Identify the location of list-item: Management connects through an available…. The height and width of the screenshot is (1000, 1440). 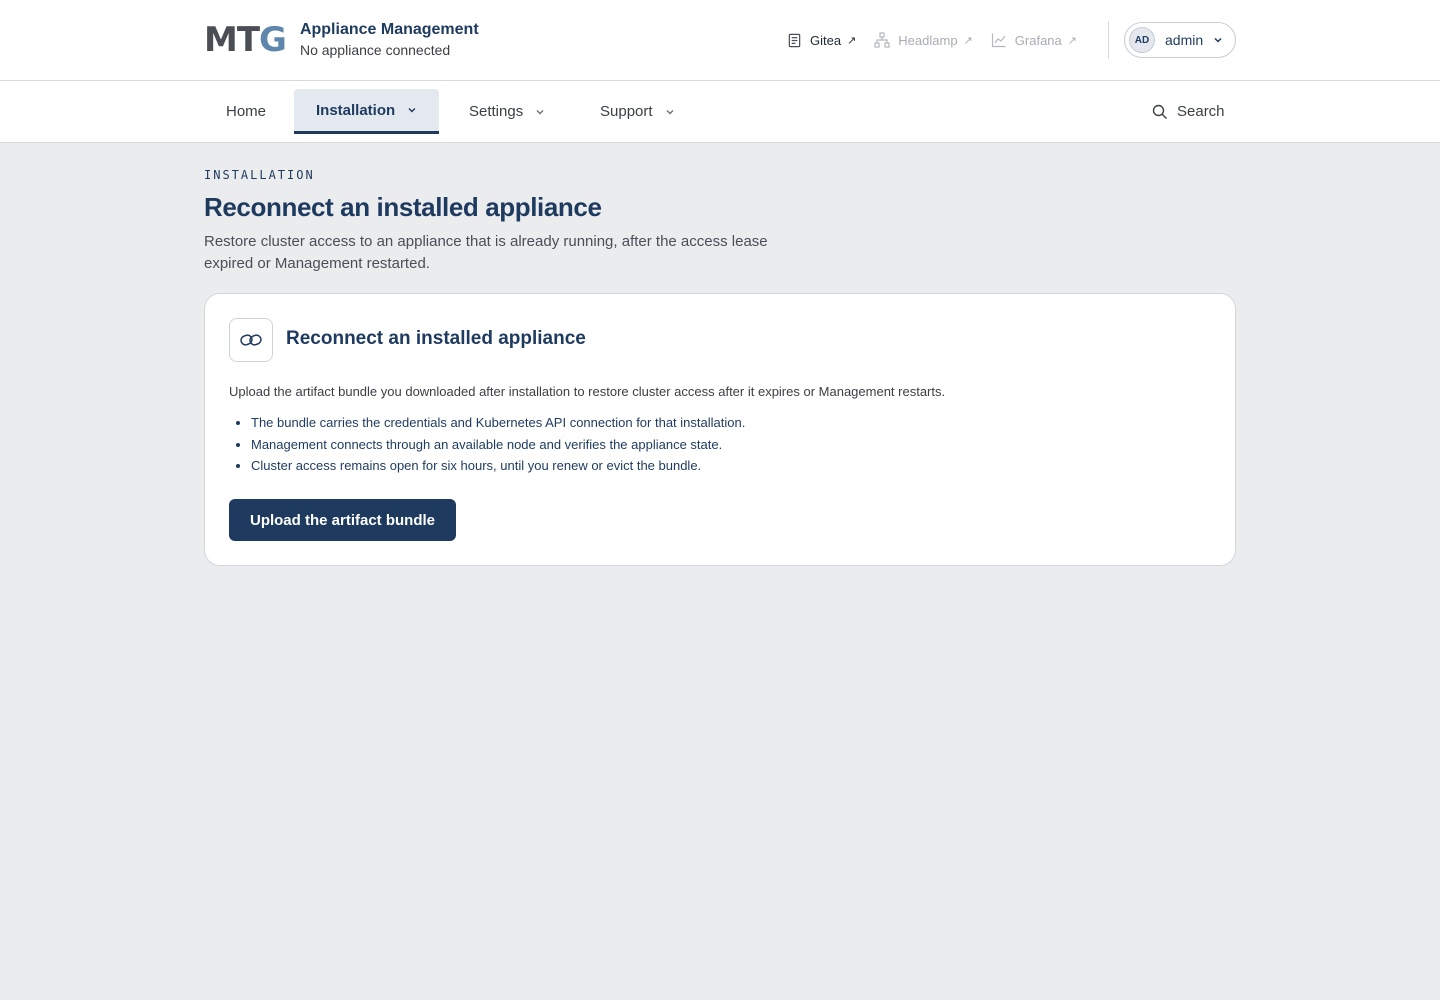
(498, 445).